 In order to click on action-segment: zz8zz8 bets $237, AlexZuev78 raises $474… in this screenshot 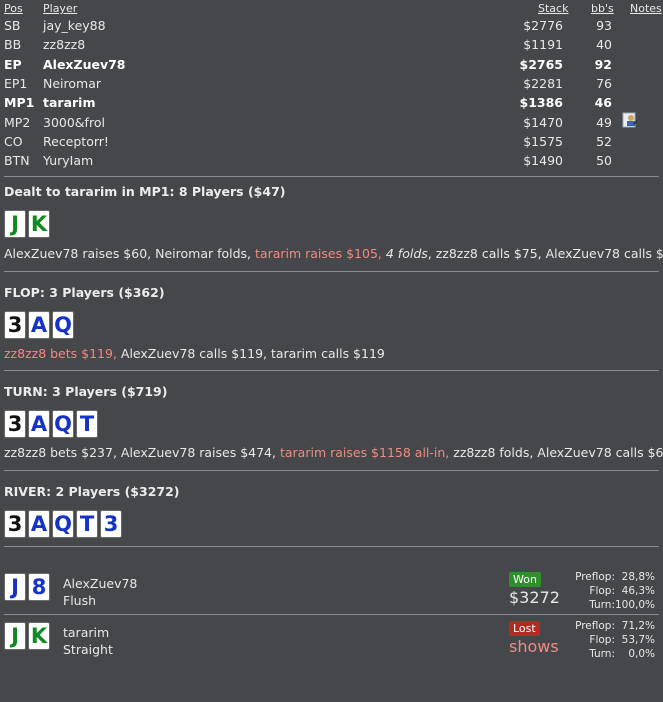, I will do `click(142, 452)`.